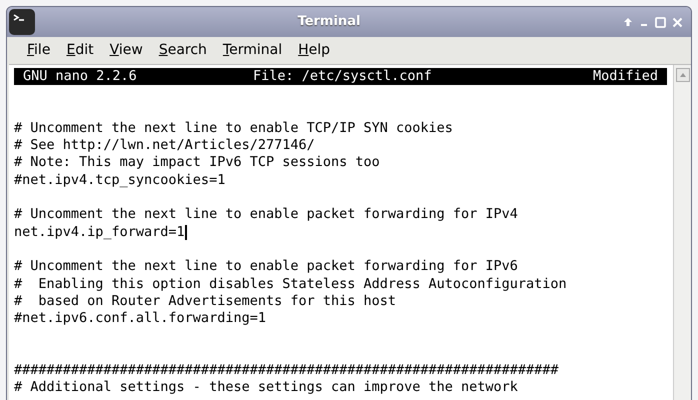 Image resolution: width=698 pixels, height=400 pixels. What do you see at coordinates (126, 50) in the screenshot?
I see `menu-item: View` at bounding box center [126, 50].